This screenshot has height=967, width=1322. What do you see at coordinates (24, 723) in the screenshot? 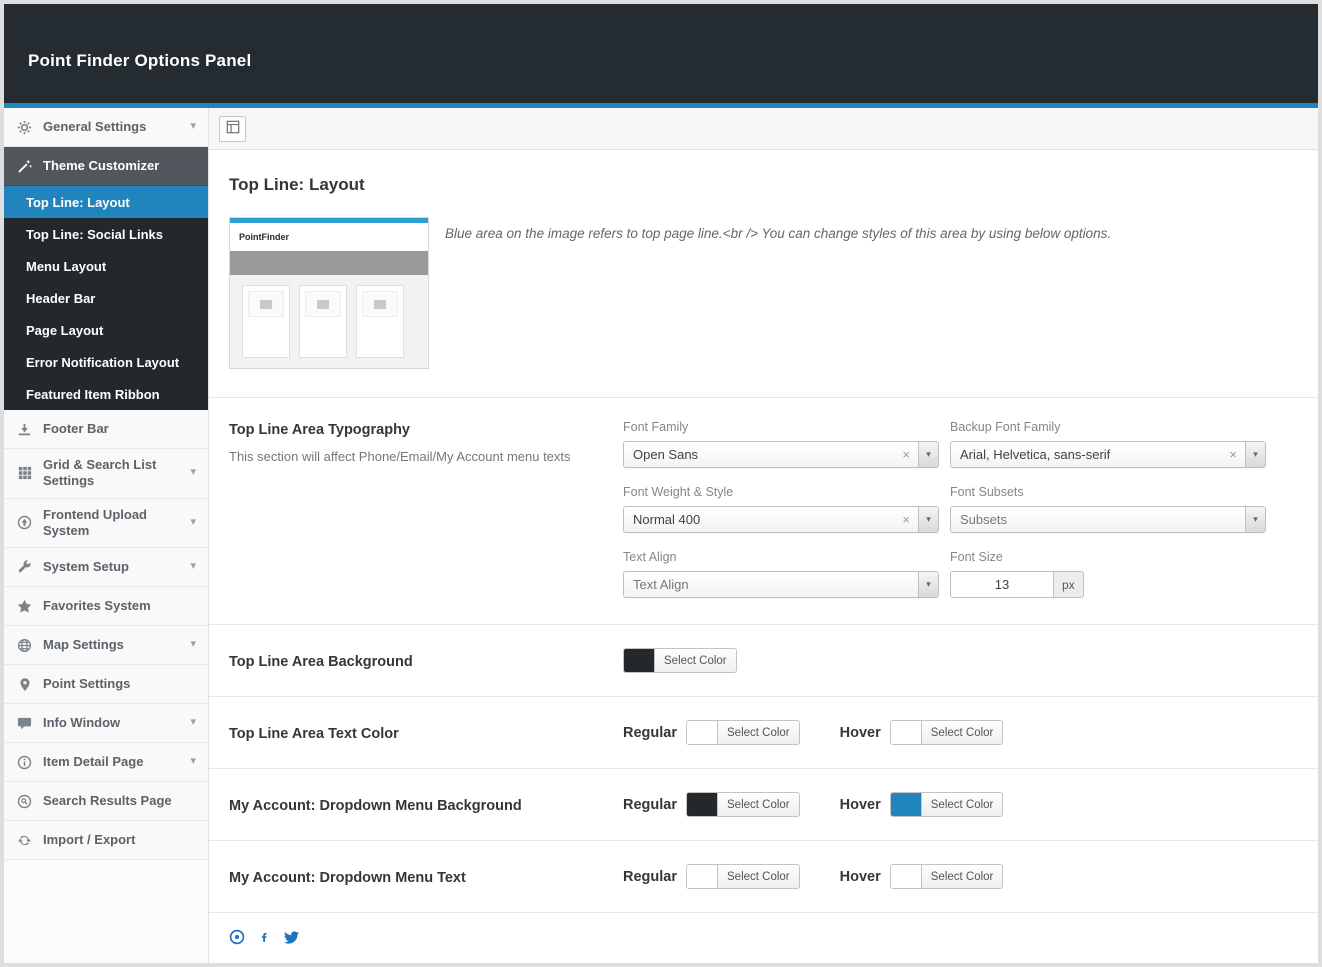
I see `comment-icon` at bounding box center [24, 723].